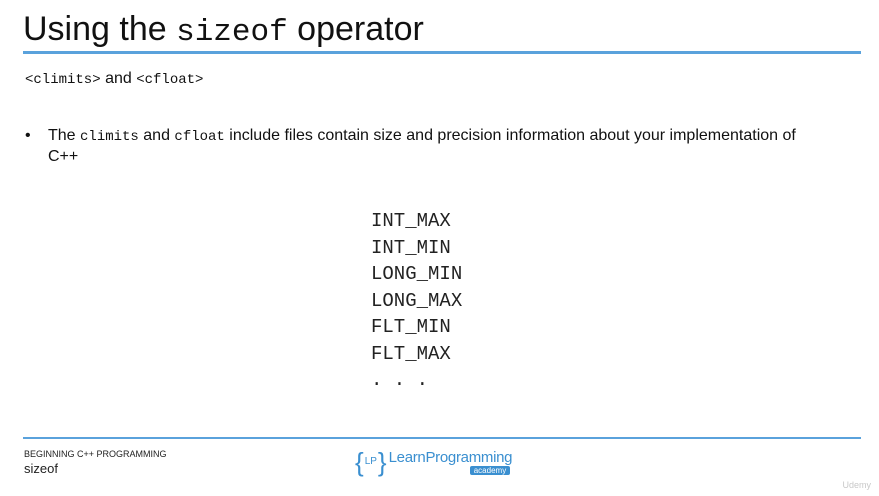 This screenshot has width=879, height=496. What do you see at coordinates (170, 80) in the screenshot?
I see `subtitle-code-cfloat: <cfloat>` at bounding box center [170, 80].